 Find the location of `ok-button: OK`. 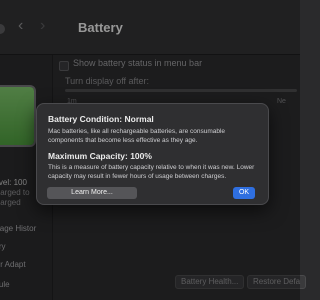

ok-button: OK is located at coordinates (244, 193).